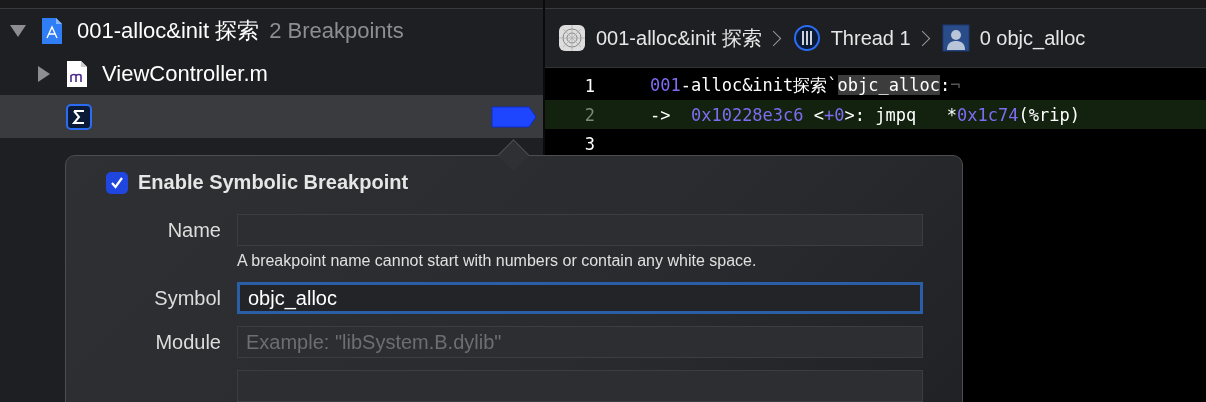 The height and width of the screenshot is (402, 1206). Describe the element at coordinates (187, 298) in the screenshot. I see `field-label: Symbol` at that location.